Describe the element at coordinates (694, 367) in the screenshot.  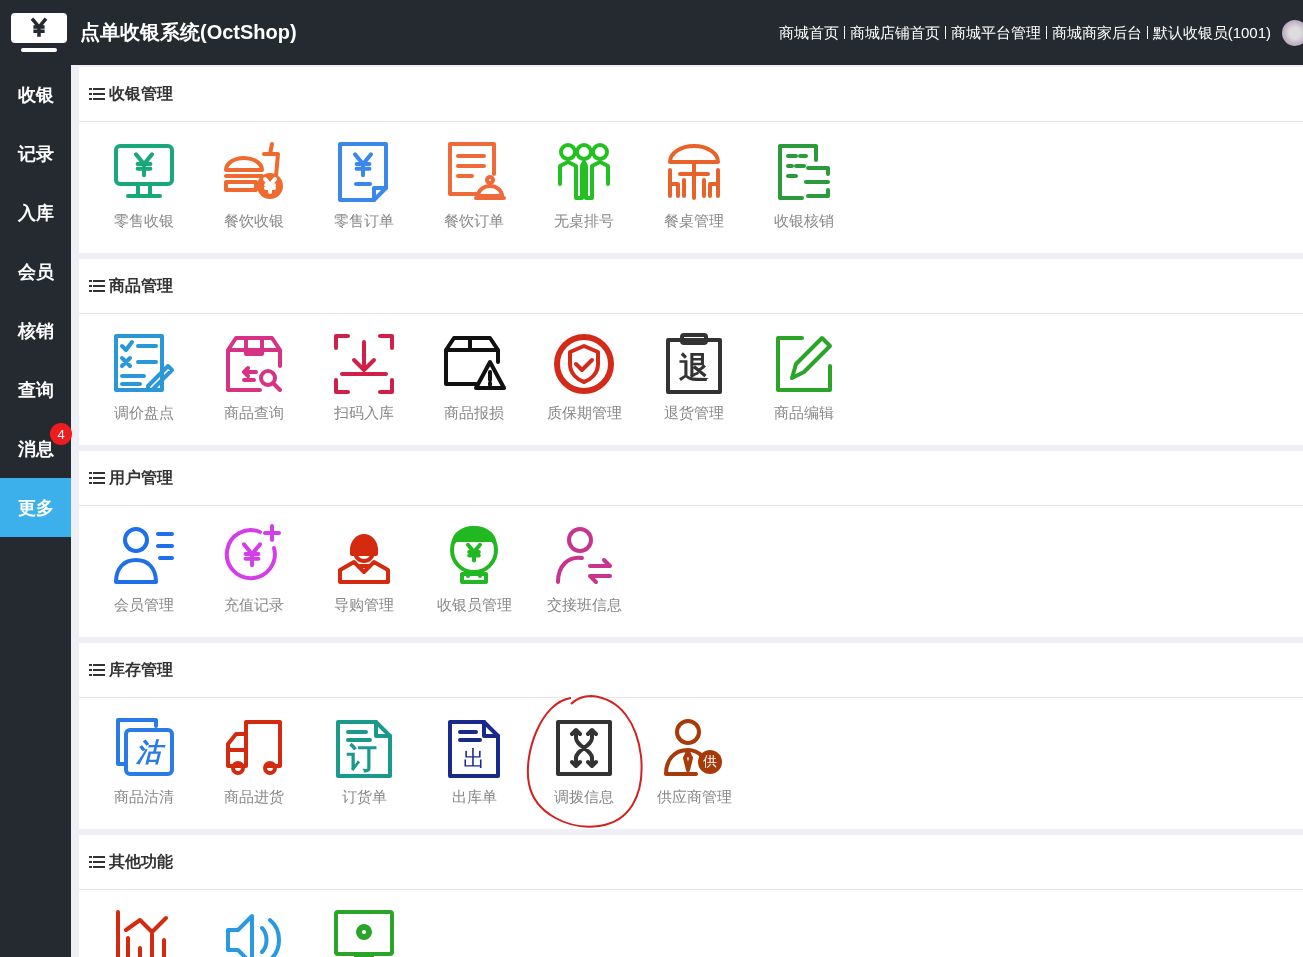
I see `icon-glyph: 退` at that location.